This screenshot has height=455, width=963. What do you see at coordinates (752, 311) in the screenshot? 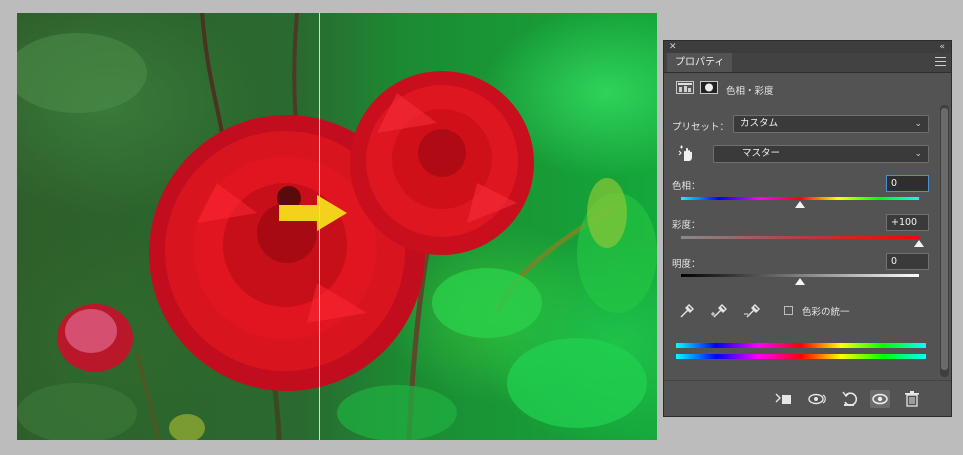
I see `eyedropper-subtract-icon` at bounding box center [752, 311].